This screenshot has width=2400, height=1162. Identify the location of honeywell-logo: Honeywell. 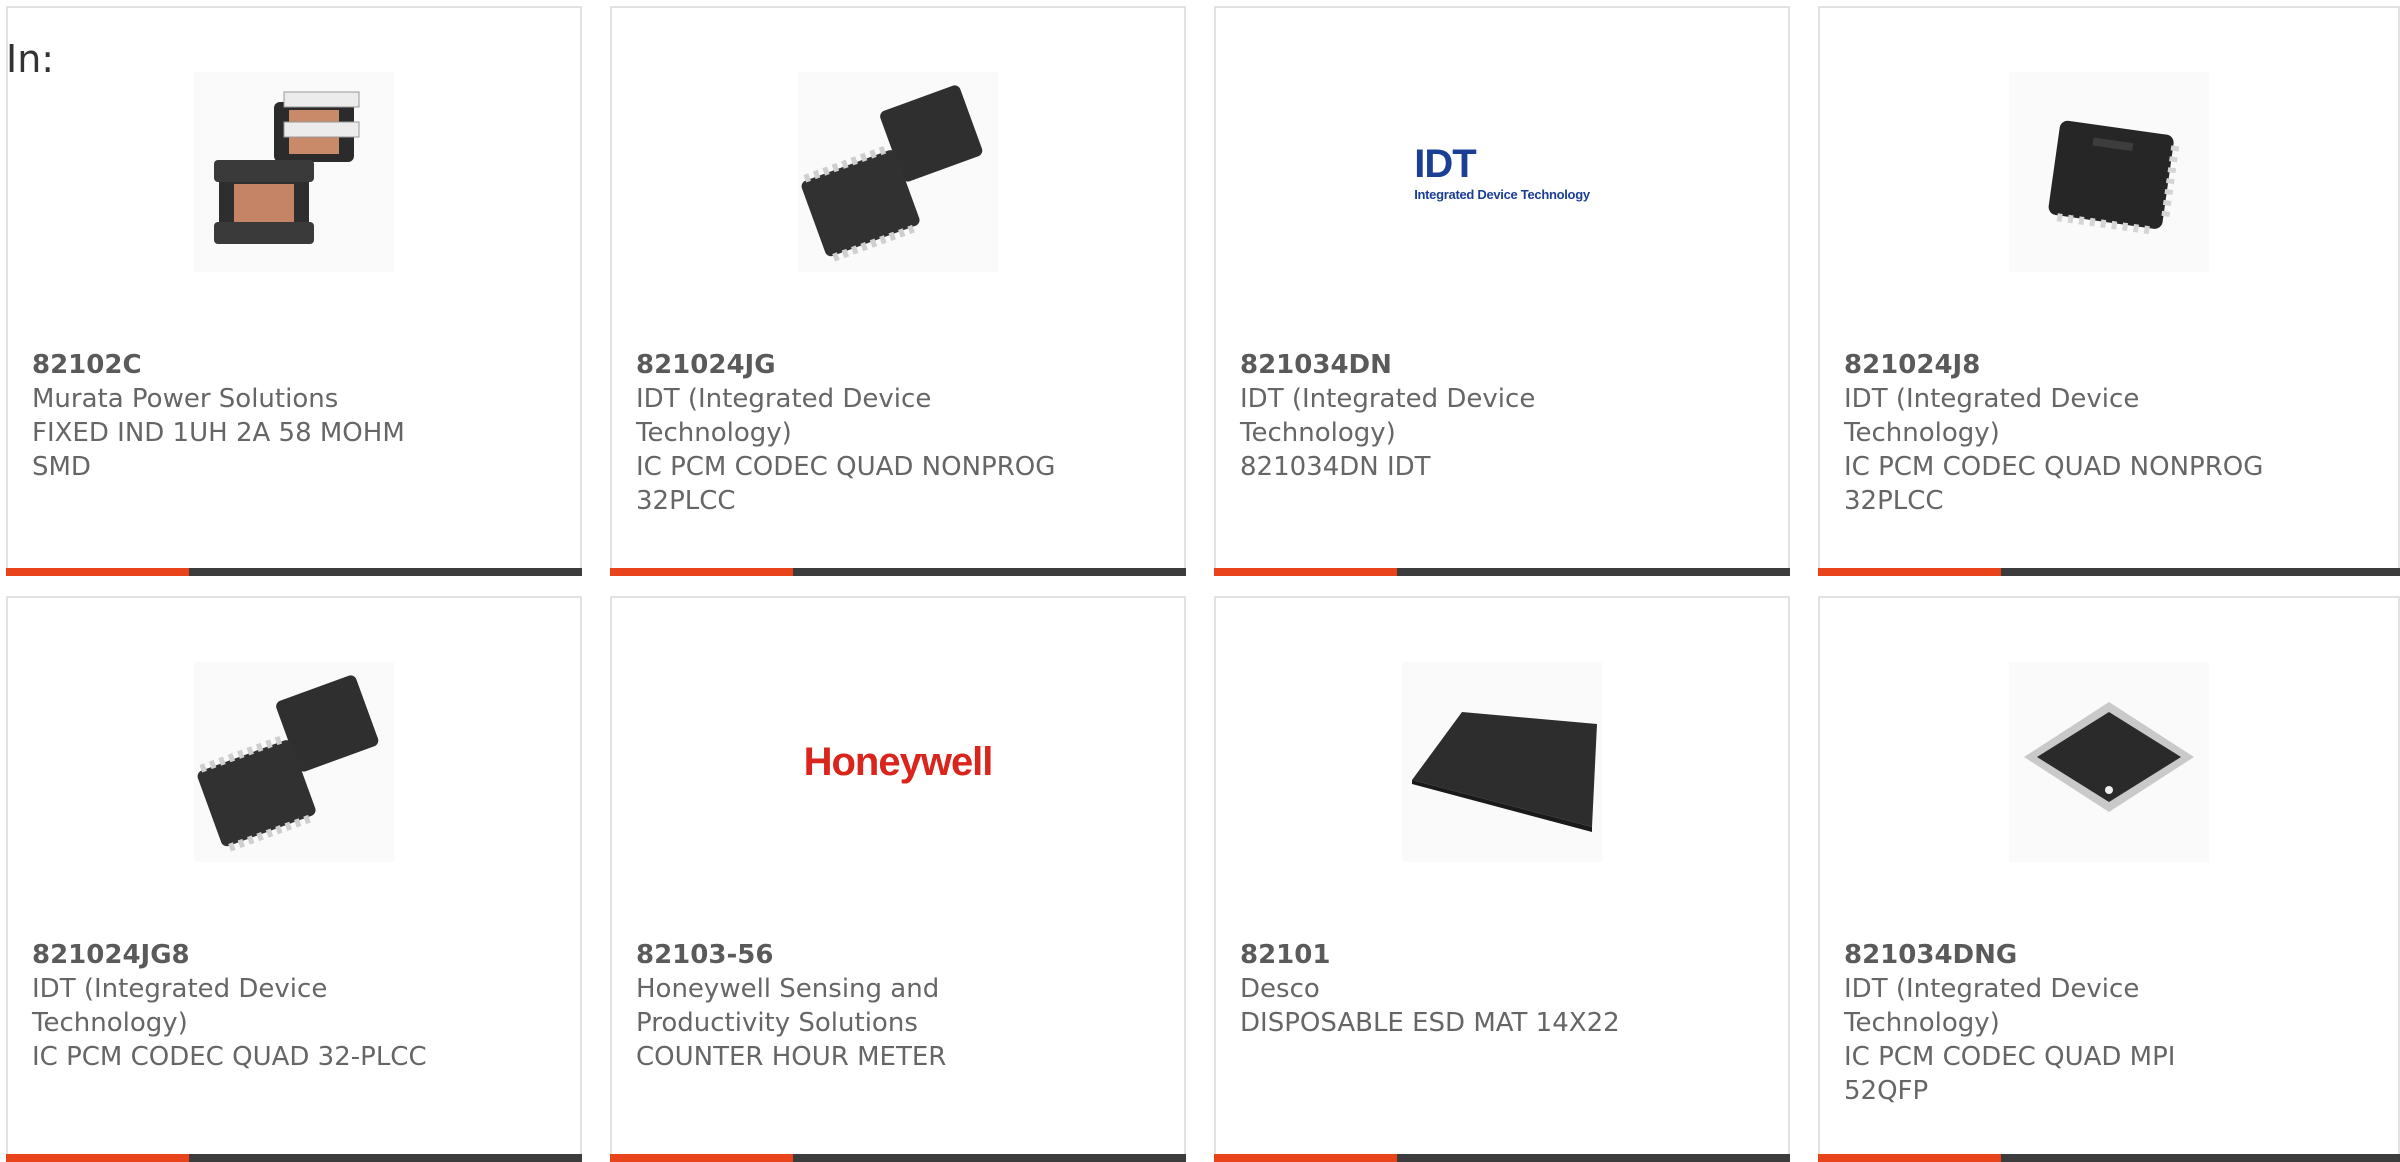
(898, 762).